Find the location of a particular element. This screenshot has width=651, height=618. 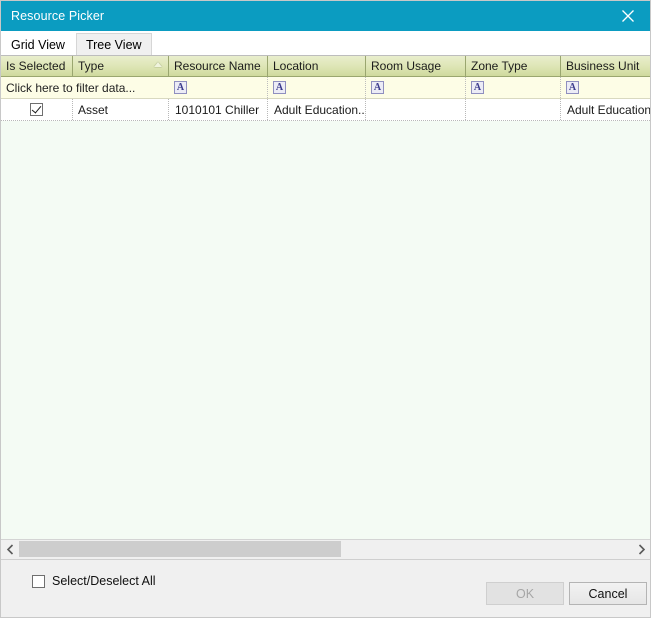

column-header-label: Is Selected is located at coordinates (36, 66).